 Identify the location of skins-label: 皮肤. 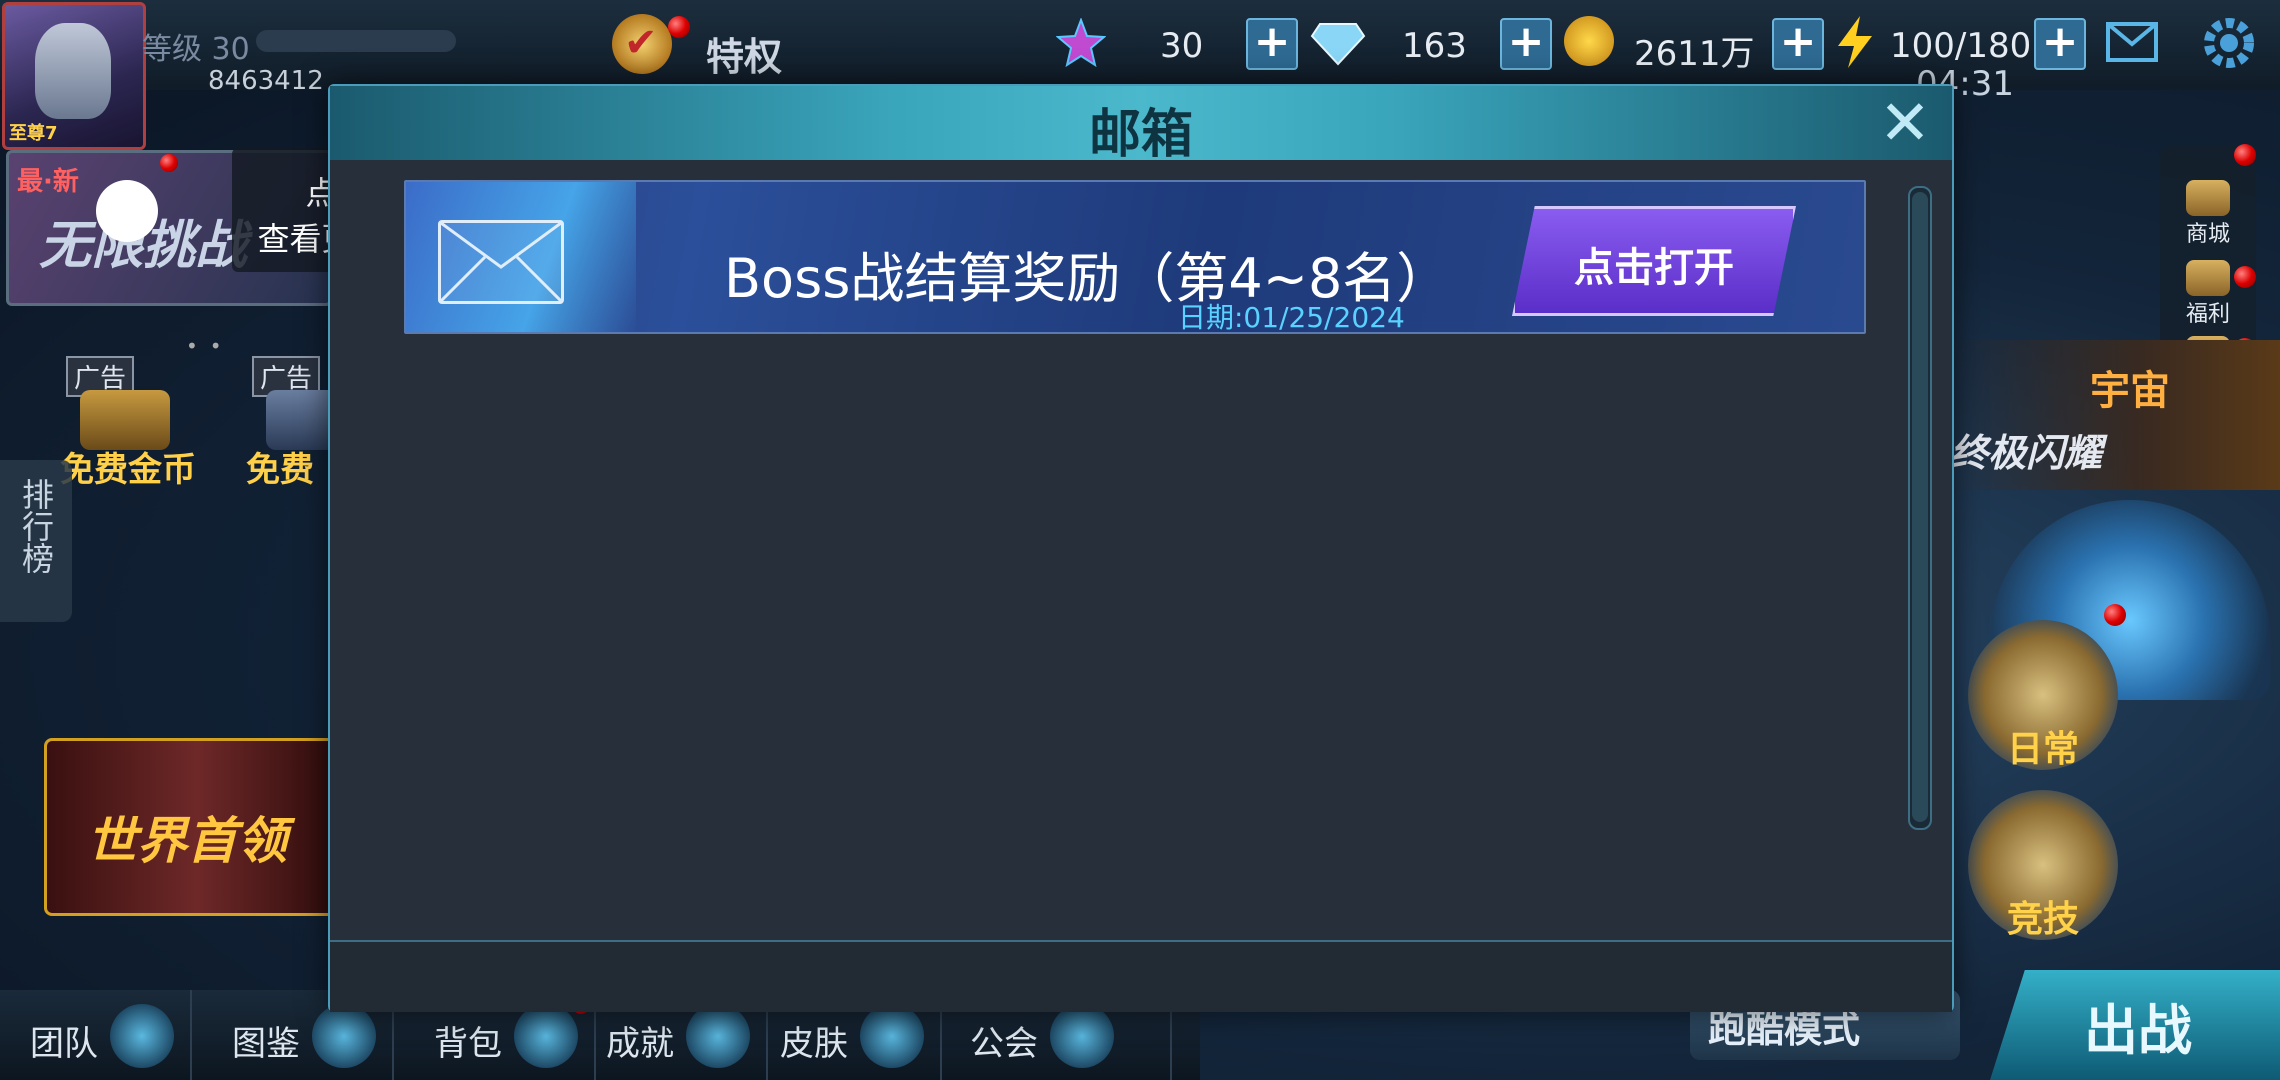
(814, 1044).